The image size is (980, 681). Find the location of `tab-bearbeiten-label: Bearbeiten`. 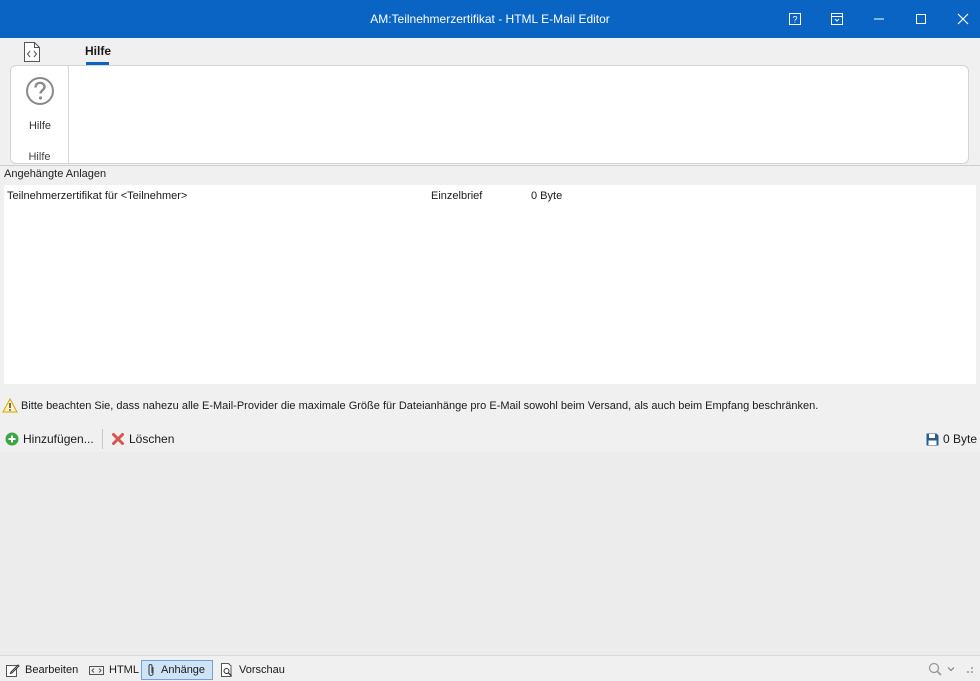

tab-bearbeiten-label: Bearbeiten is located at coordinates (52, 670).